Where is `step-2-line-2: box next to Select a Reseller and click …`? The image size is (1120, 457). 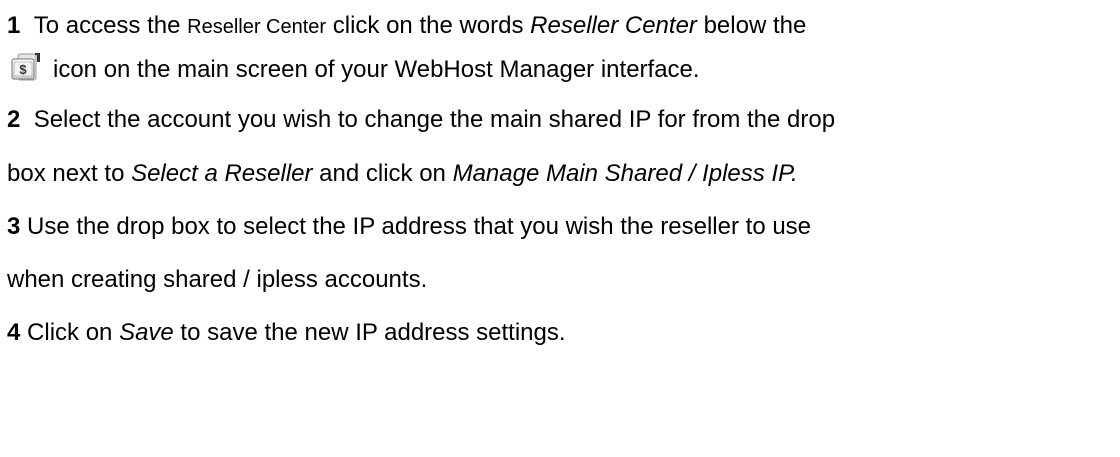 step-2-line-2: box next to Select a Reseller and click … is located at coordinates (402, 174).